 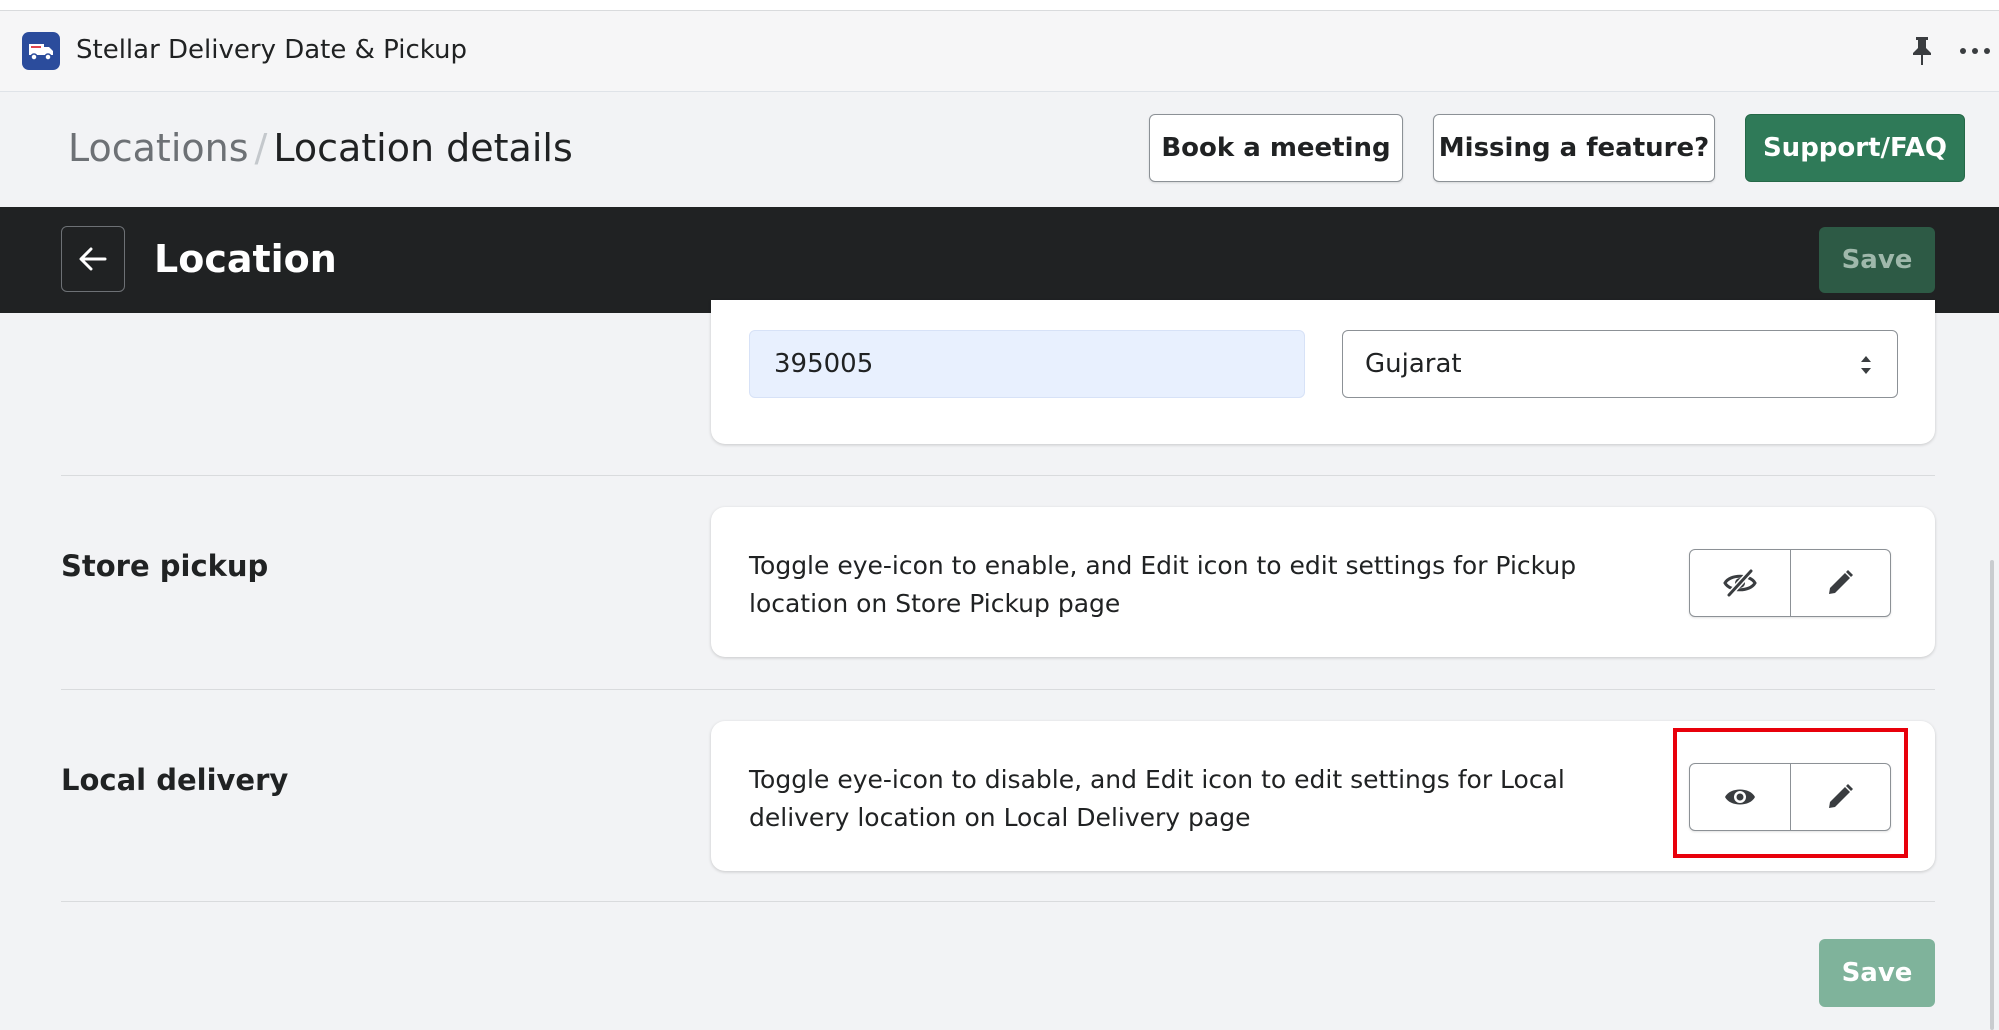 I want to click on support-faq-button: Support/FAQ, so click(x=1855, y=148).